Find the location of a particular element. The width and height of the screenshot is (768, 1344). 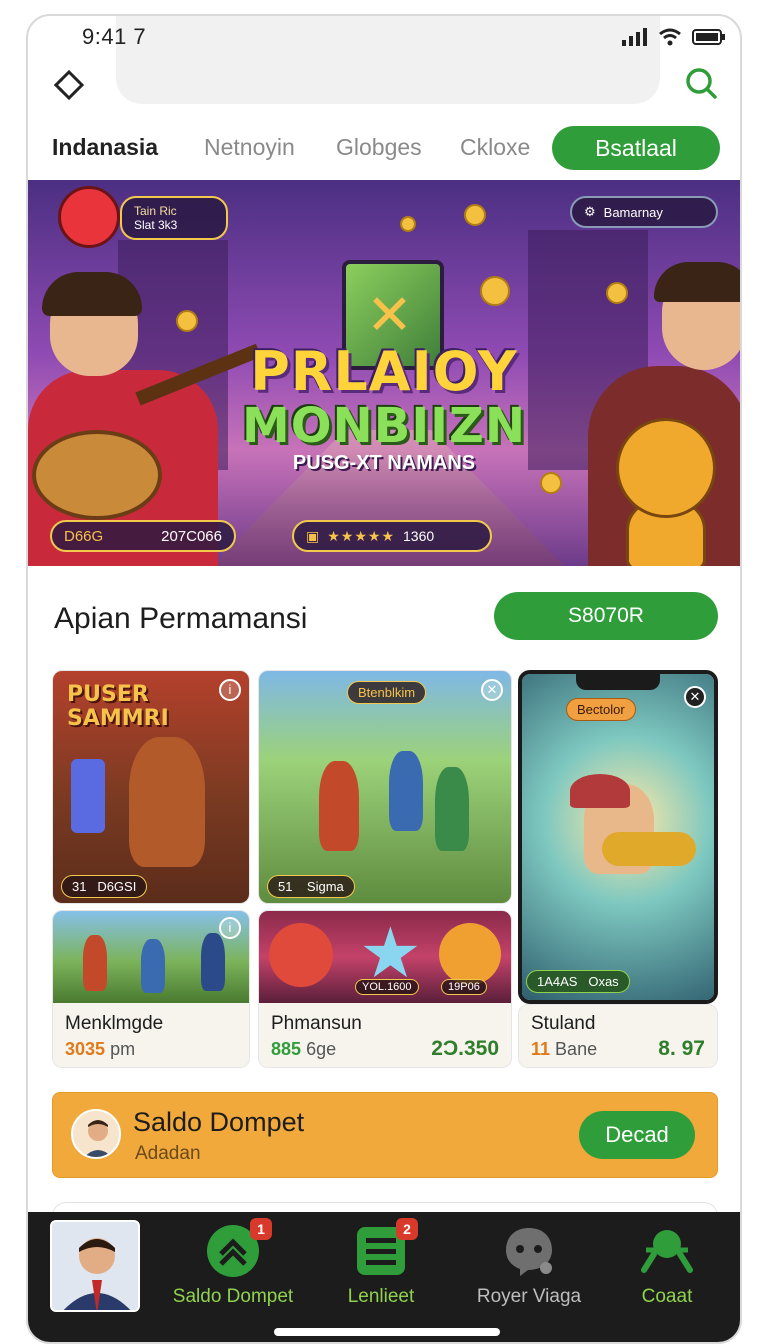

hero-rating-pill: ▣ ★★★★★ 1360 is located at coordinates (392, 536).